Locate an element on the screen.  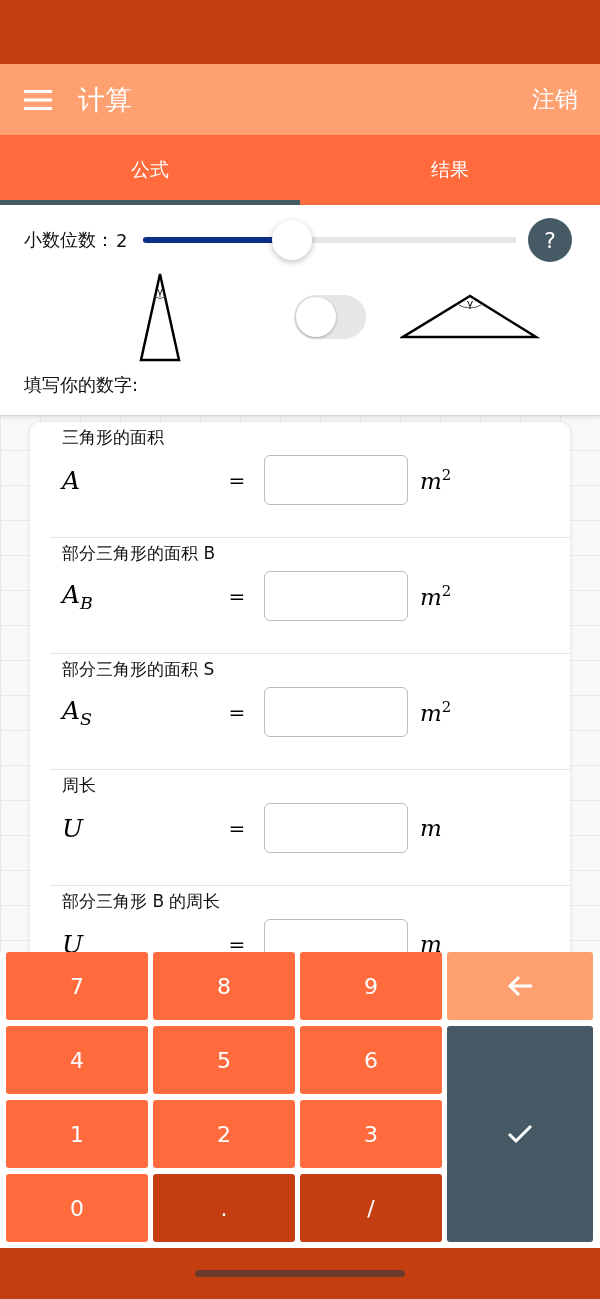
formula-symbol: A$_{S}$ is located at coordinates (78, 712).